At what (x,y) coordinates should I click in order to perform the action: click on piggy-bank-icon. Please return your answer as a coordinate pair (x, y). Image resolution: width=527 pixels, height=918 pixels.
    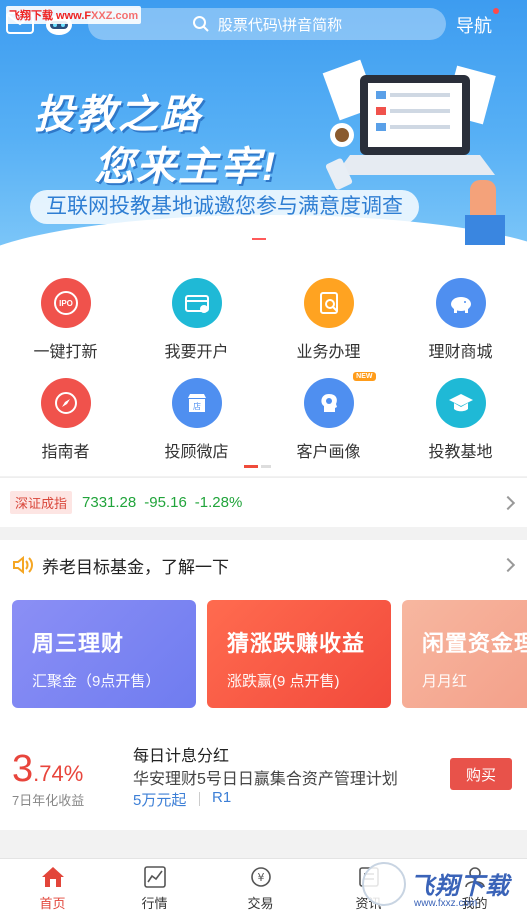
    Looking at the image, I should click on (460, 303).